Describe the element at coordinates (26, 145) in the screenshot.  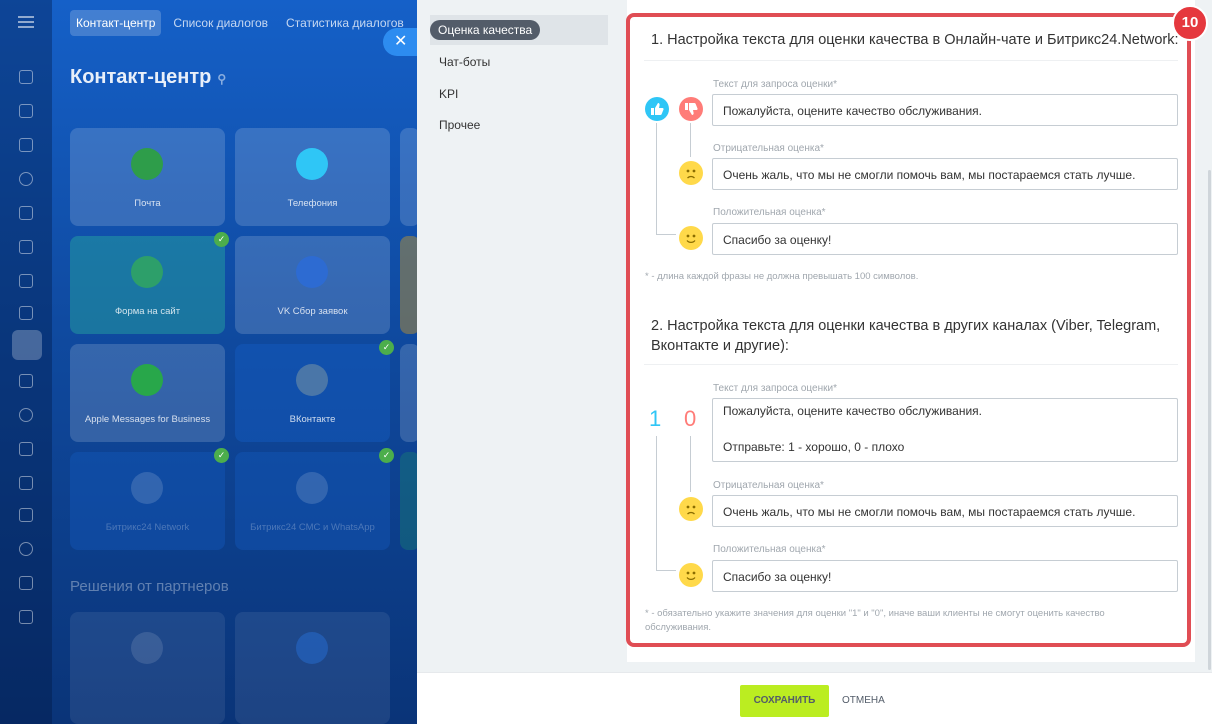
I see `document-icon` at that location.